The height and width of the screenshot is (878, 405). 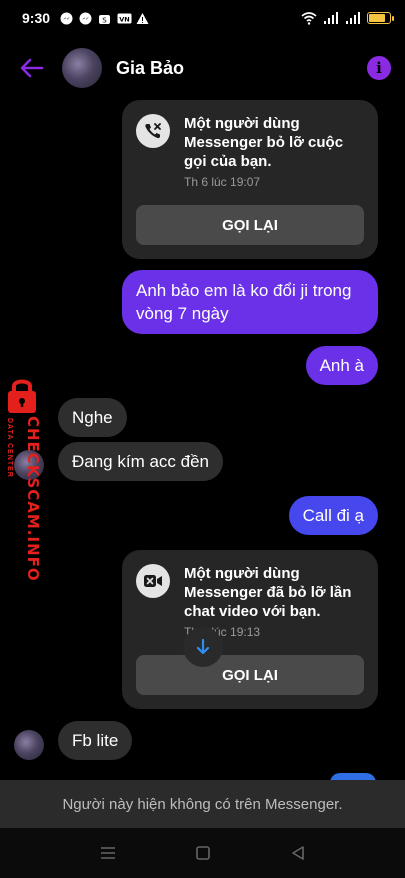 I want to click on battery-icon, so click(x=380, y=18).